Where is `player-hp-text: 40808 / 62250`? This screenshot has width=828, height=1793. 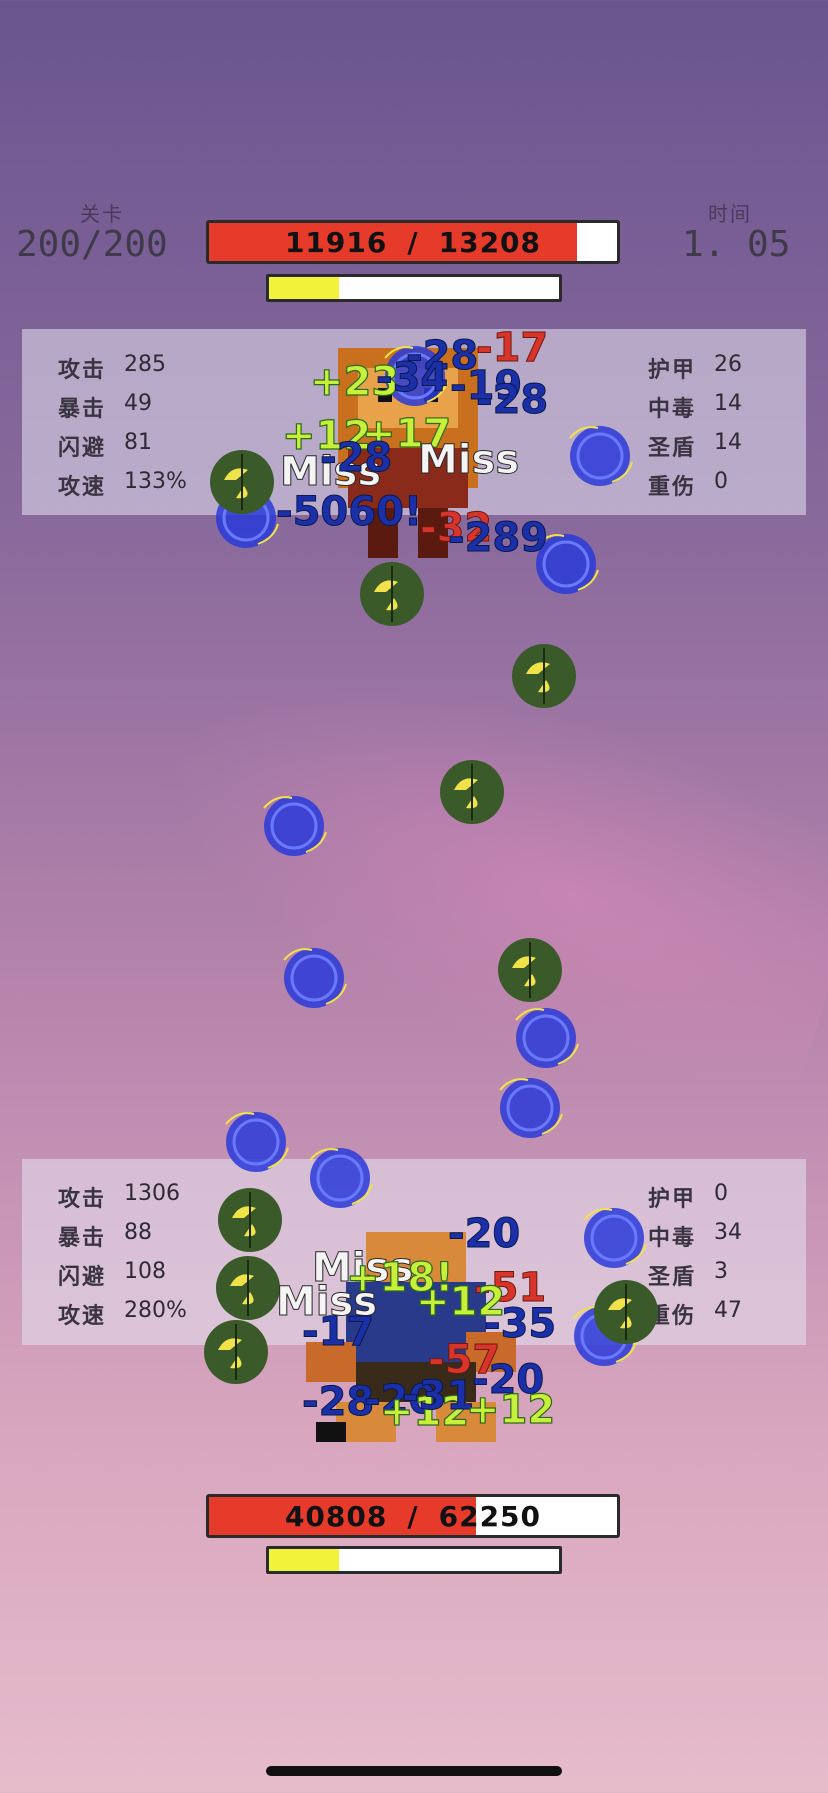
player-hp-text: 40808 / 62250 is located at coordinates (413, 1516).